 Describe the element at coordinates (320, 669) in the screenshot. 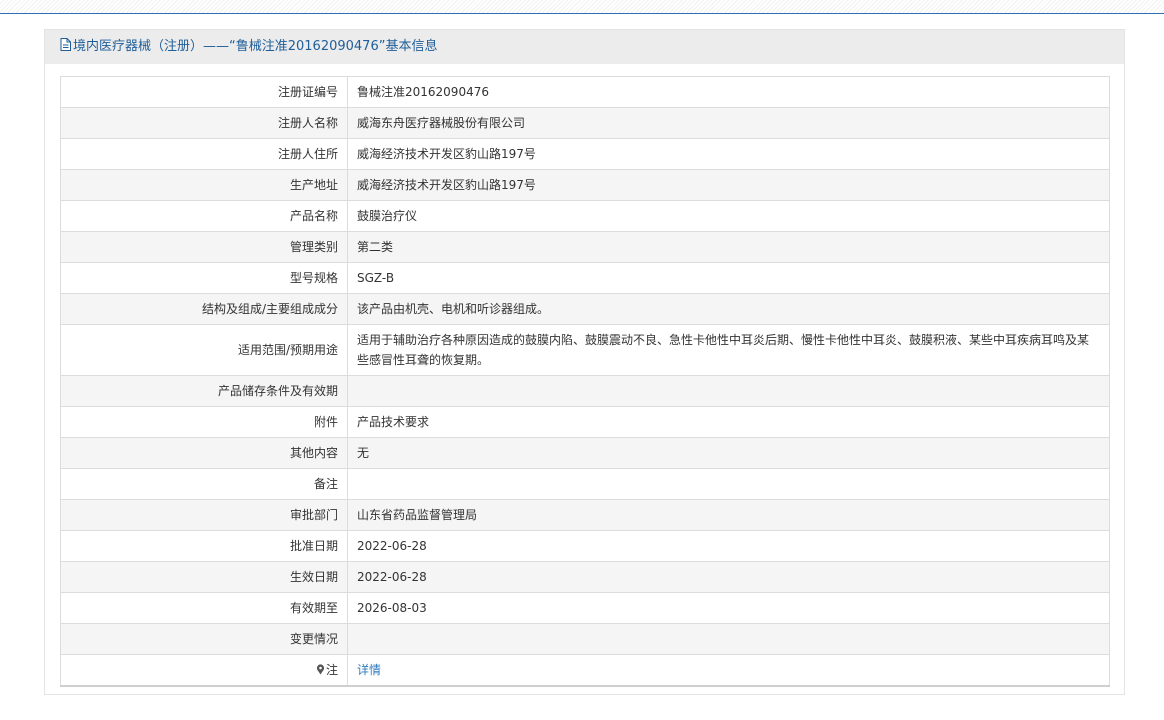

I see `pin-icon` at that location.